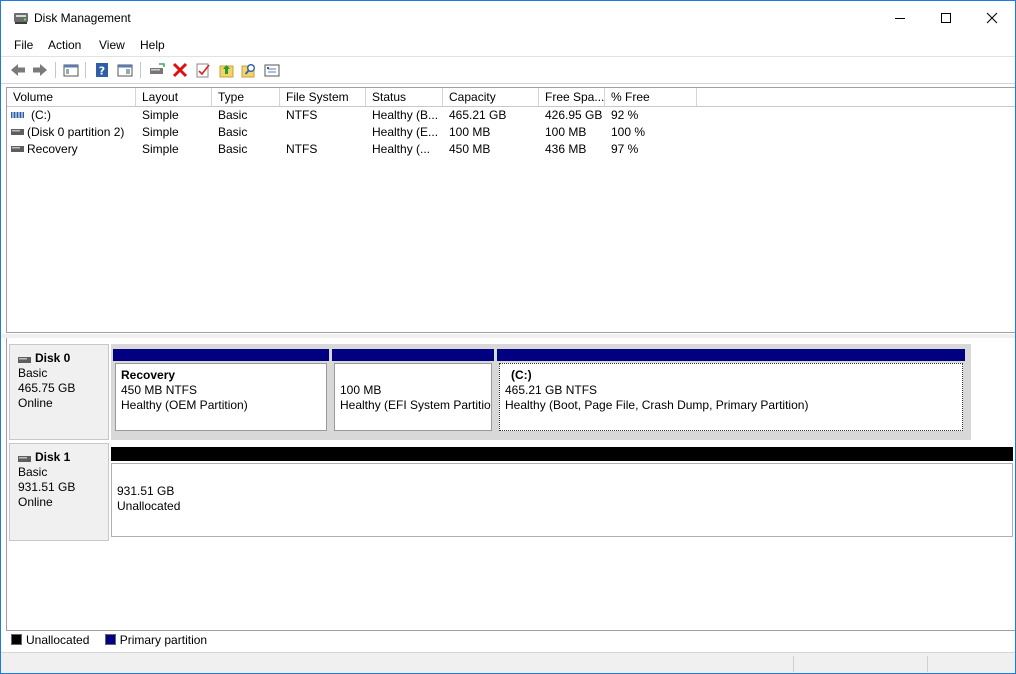 This screenshot has width=1016, height=674. What do you see at coordinates (71, 70) in the screenshot?
I see `console-tree-icon` at bounding box center [71, 70].